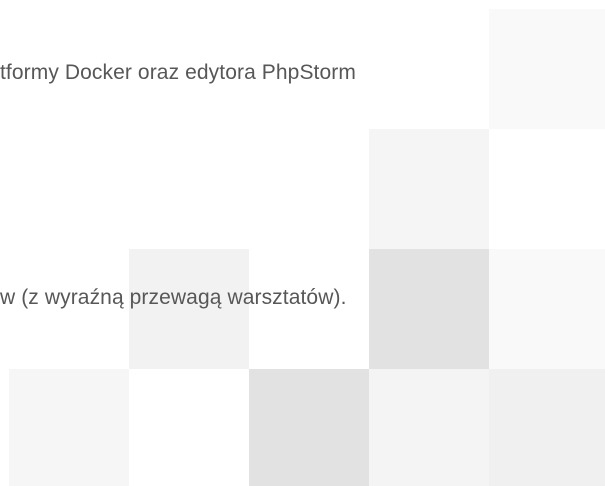 The width and height of the screenshot is (605, 486). What do you see at coordinates (178, 72) in the screenshot?
I see `body-text-line: tformy Docker oraz edytora PhpStorm` at bounding box center [178, 72].